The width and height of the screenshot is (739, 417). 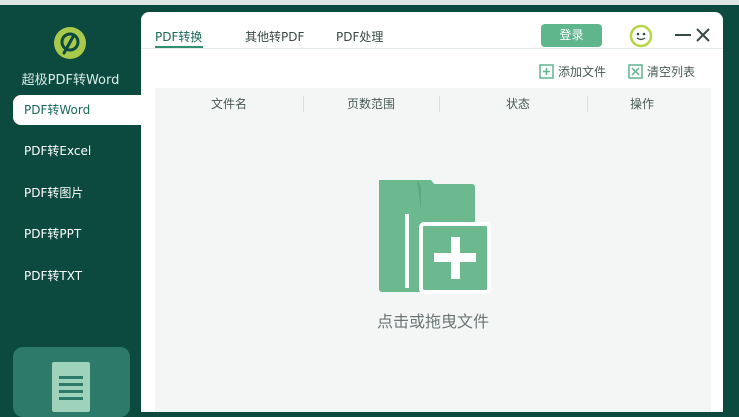 What do you see at coordinates (359, 36) in the screenshot?
I see `tab-pdf-process: PDF处理` at bounding box center [359, 36].